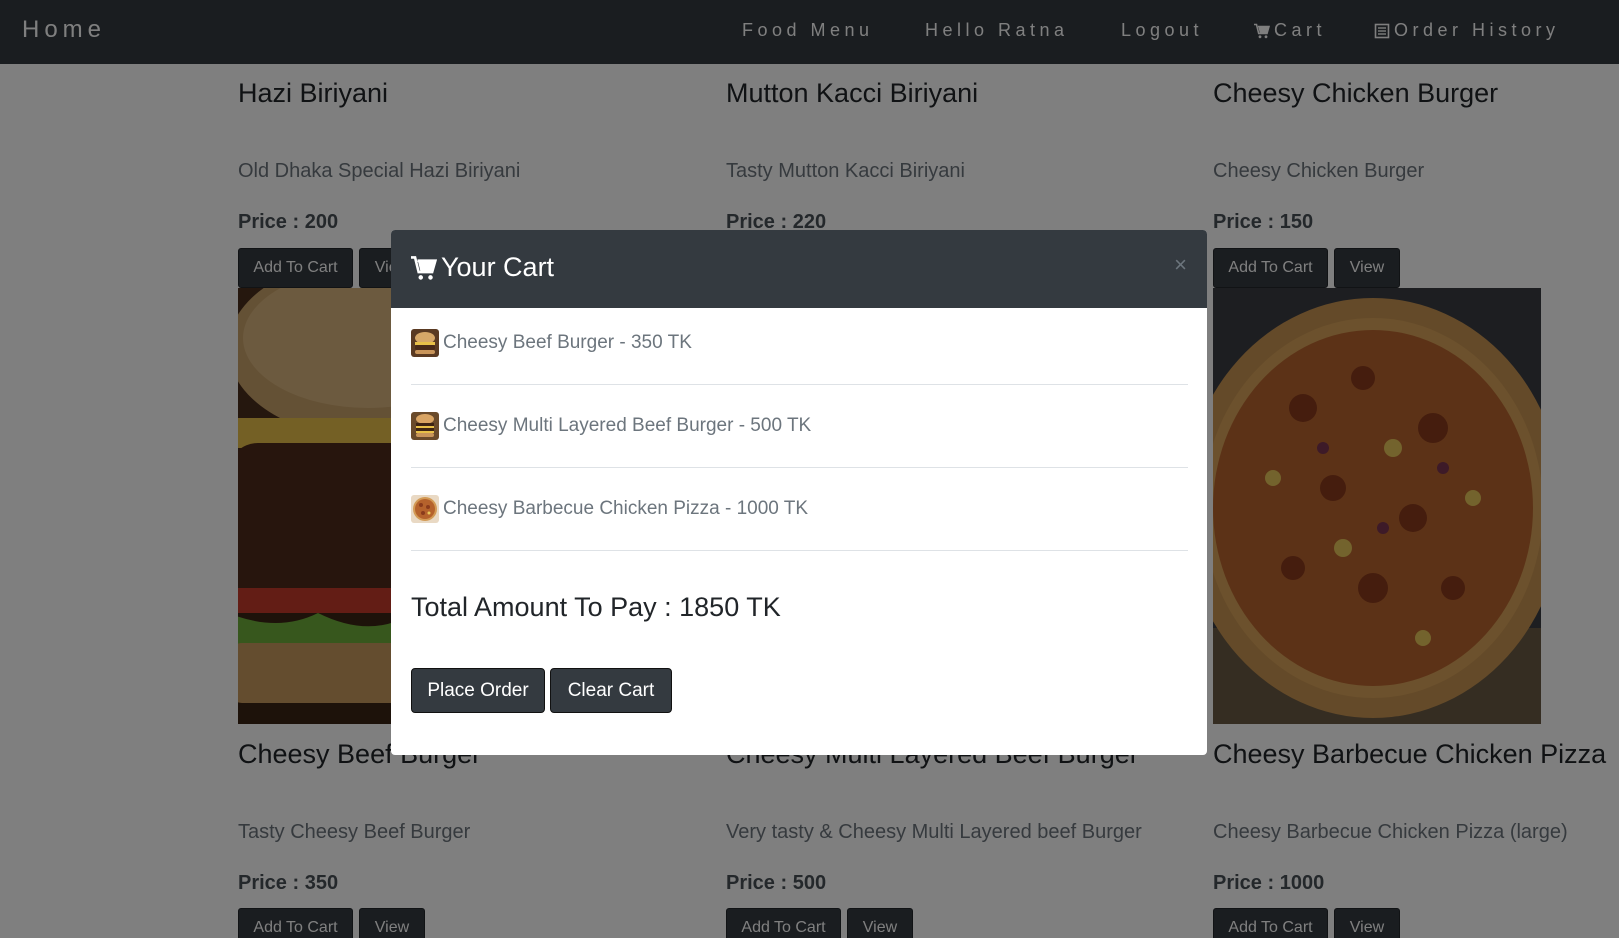 This screenshot has height=938, width=1619. I want to click on modal-title: Your Cart, so click(482, 267).